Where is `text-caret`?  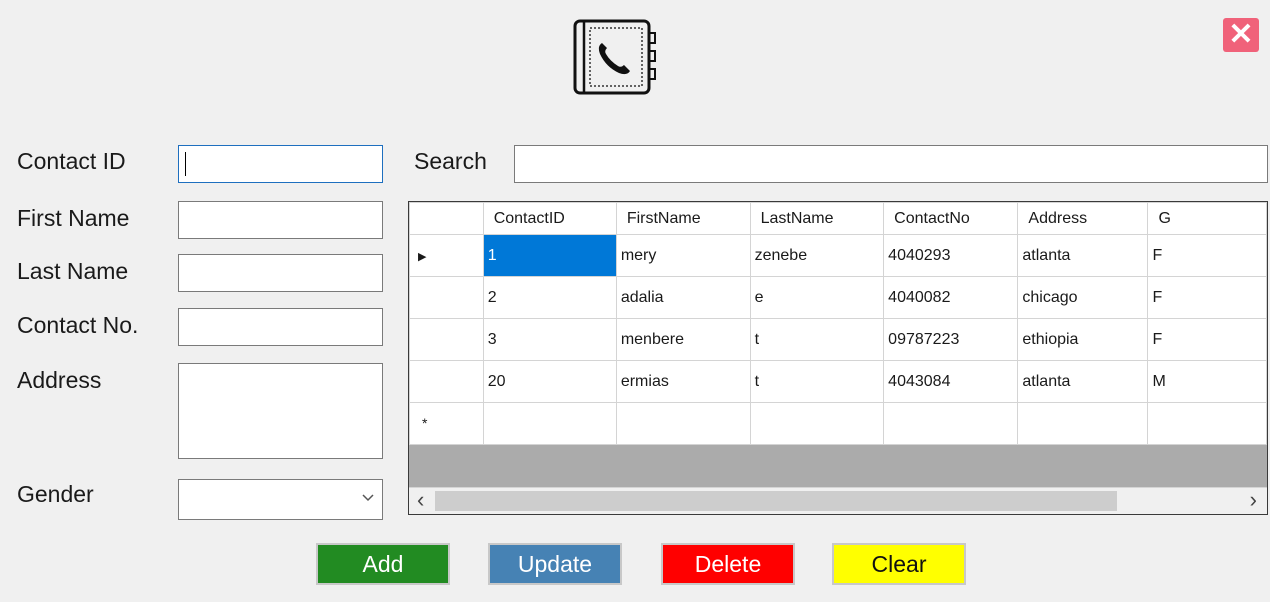 text-caret is located at coordinates (185, 164).